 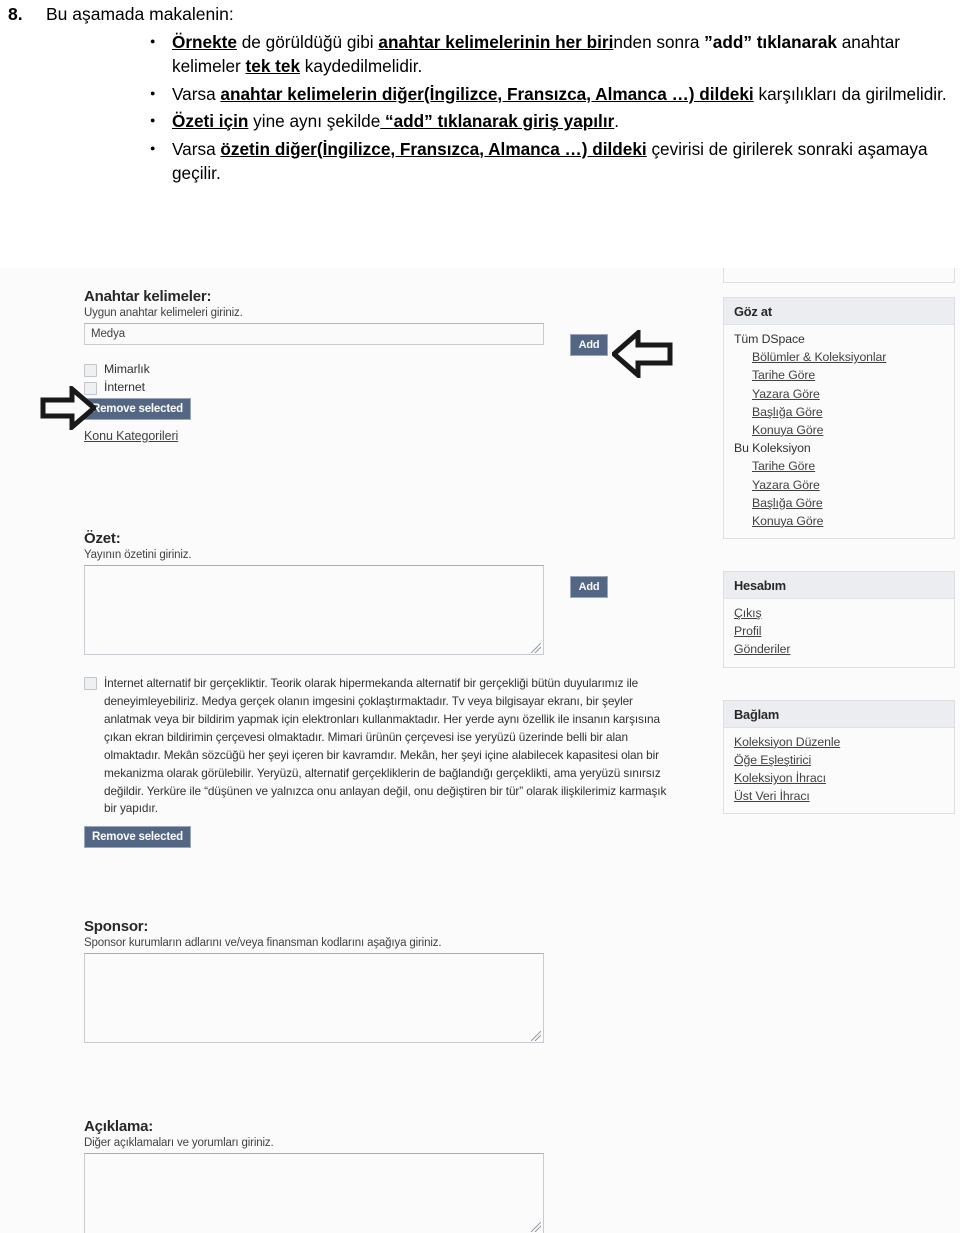 I want to click on keyword-checkbox-row: İnternet, so click(x=394, y=387).